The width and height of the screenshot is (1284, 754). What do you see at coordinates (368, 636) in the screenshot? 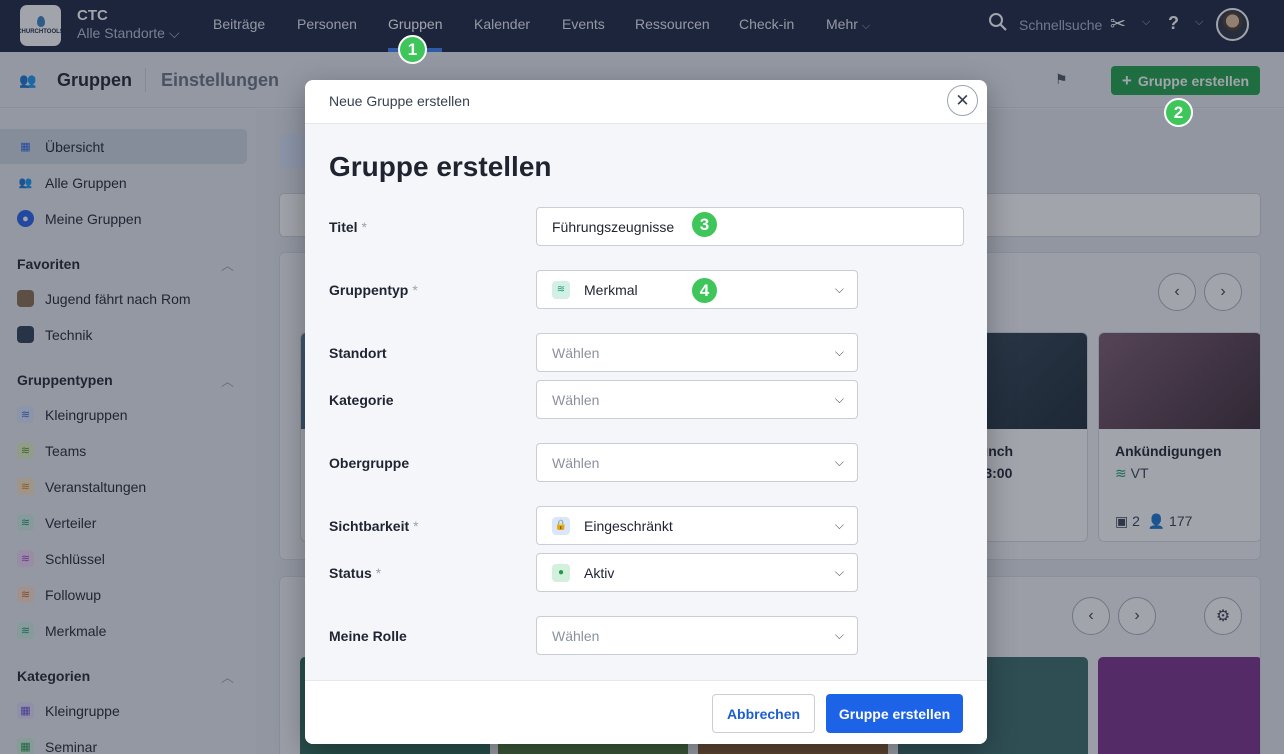
I see `my-role-label: Meine Rolle` at bounding box center [368, 636].